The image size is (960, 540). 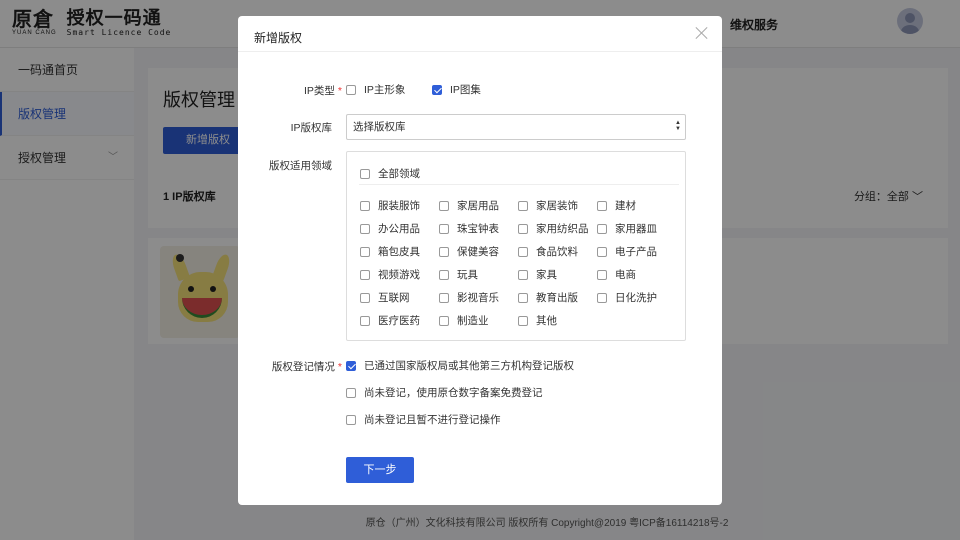 What do you see at coordinates (702, 33) in the screenshot?
I see `close-icon` at bounding box center [702, 33].